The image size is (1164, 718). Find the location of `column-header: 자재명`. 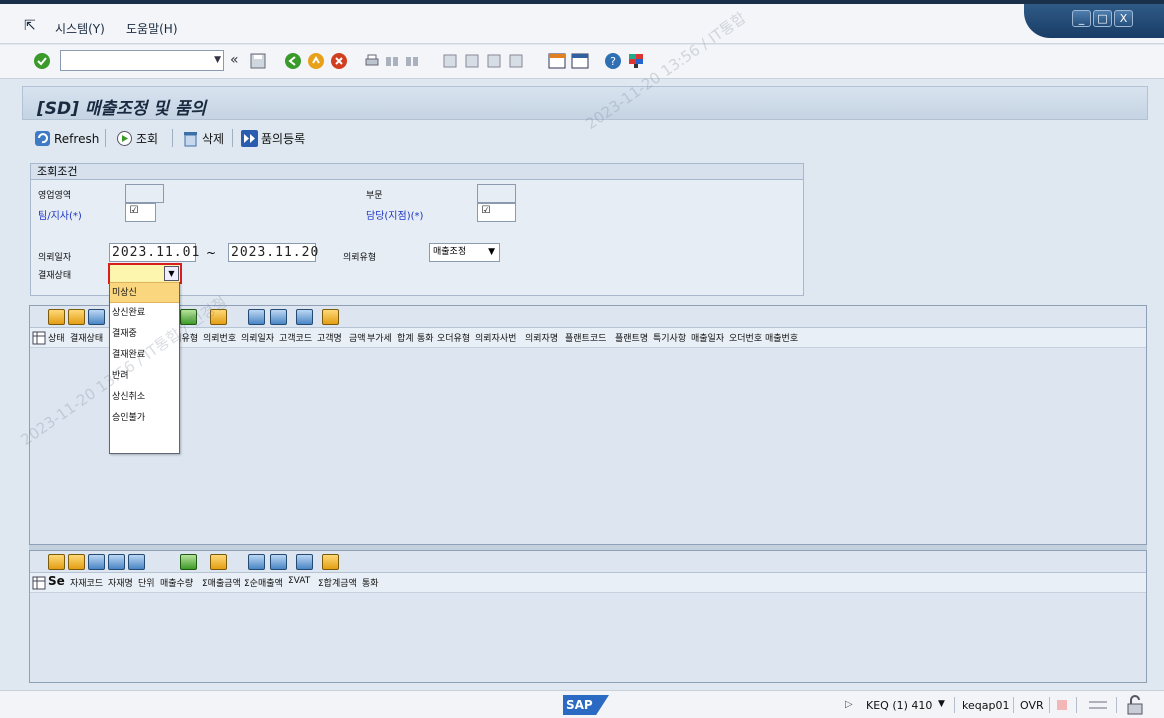

column-header: 자재명 is located at coordinates (120, 582).